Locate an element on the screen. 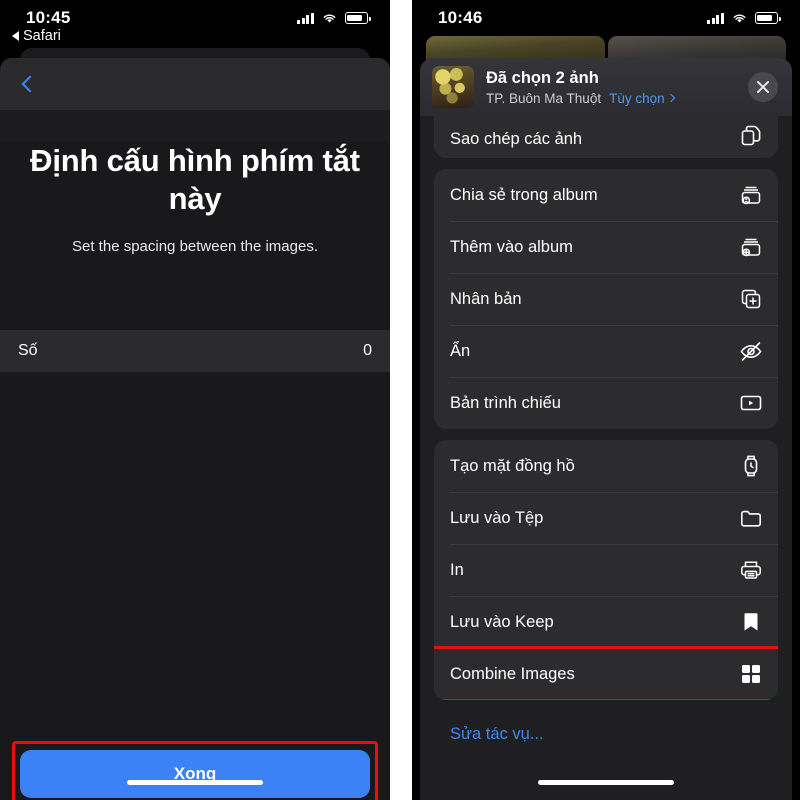 This screenshot has width=800, height=800. menu-item-label: Lưu vào Keep is located at coordinates (502, 621).